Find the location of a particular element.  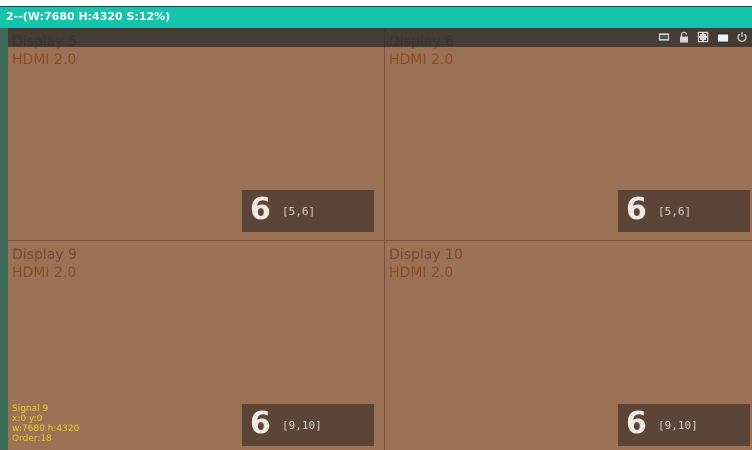

signal-info-overlay: Signal 9 x:0 y:0 w:7680 h:4320 Order:18 is located at coordinates (45, 424).